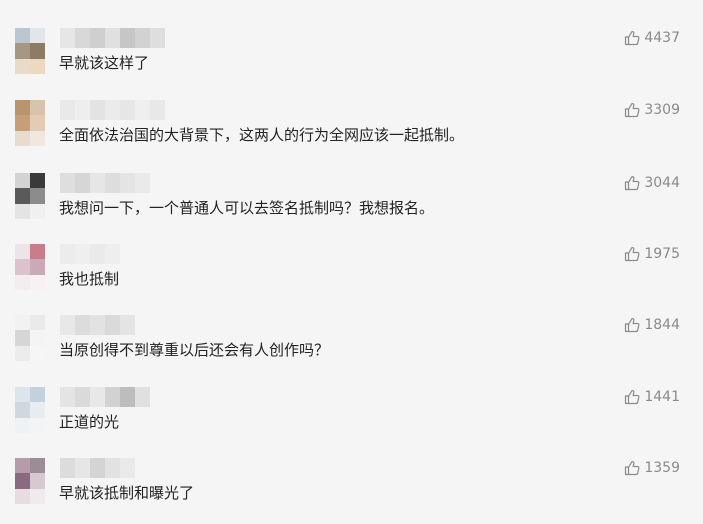 This screenshot has height=524, width=703. What do you see at coordinates (194, 350) in the screenshot?
I see `comment-text: 当原创得不到尊重以后还会有人创作吗？` at bounding box center [194, 350].